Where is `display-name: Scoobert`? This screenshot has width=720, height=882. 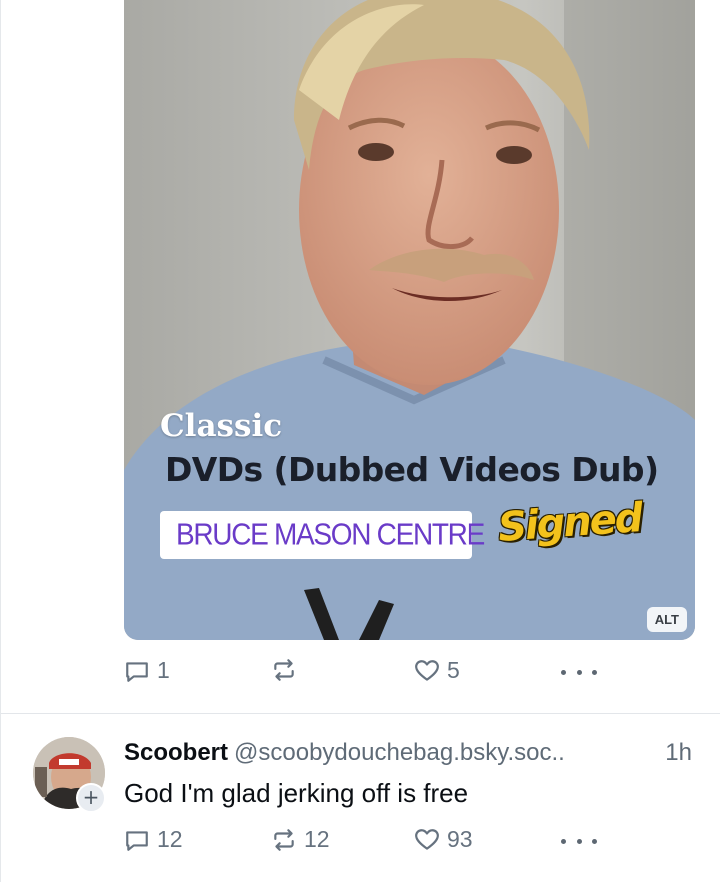 display-name: Scoobert is located at coordinates (176, 752).